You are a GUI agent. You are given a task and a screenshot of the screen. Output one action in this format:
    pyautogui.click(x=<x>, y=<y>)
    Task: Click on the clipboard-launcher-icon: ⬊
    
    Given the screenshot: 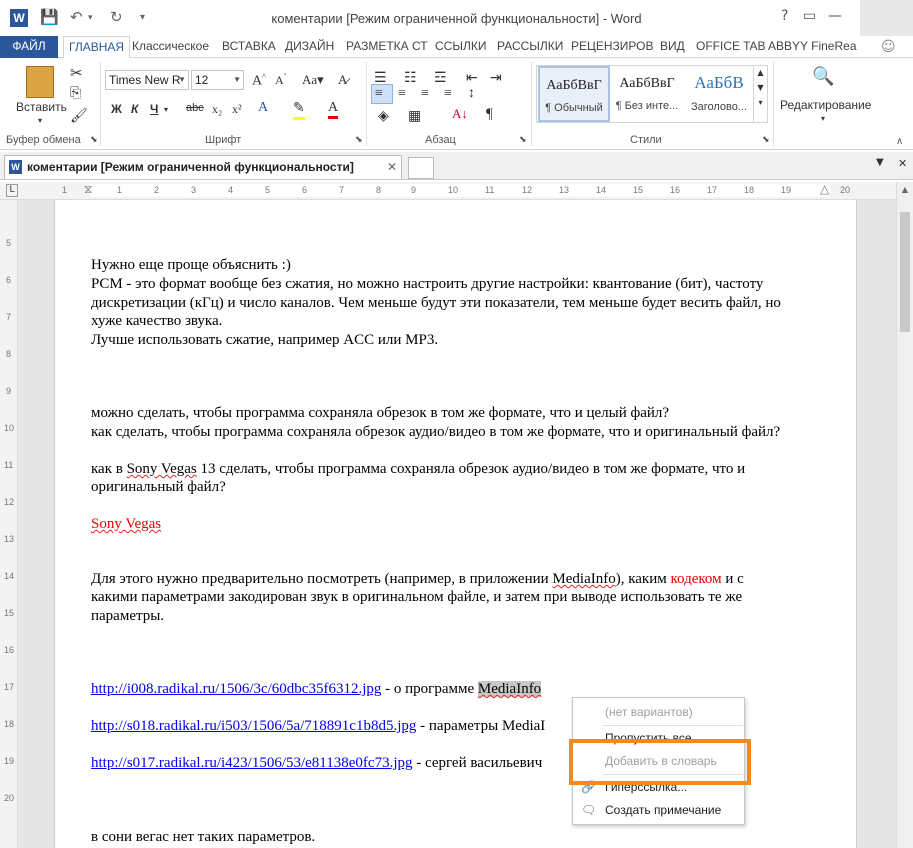 What is the action you would take?
    pyautogui.click(x=94, y=139)
    